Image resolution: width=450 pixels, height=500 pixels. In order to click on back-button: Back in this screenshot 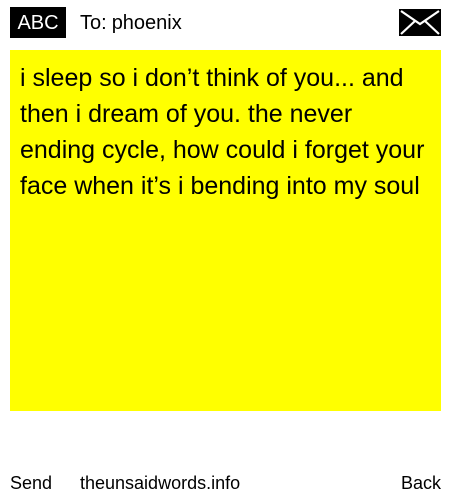, I will do `click(421, 483)`.